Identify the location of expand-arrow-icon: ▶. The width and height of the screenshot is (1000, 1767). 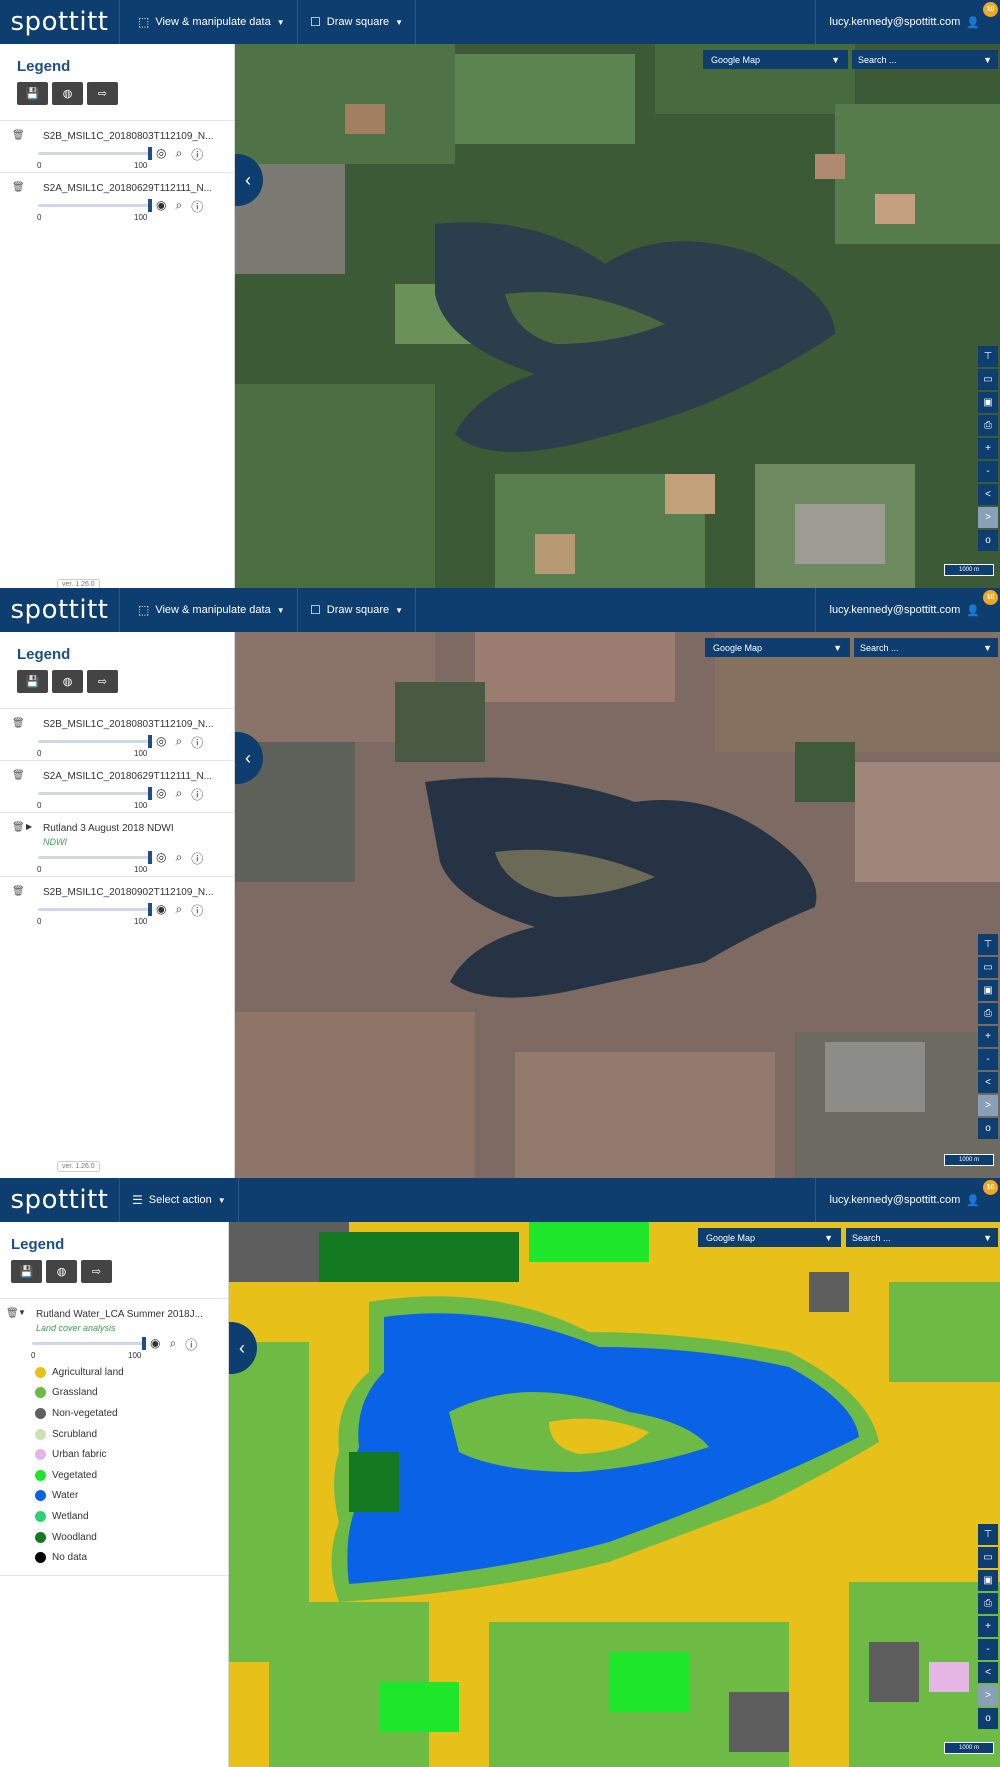
(29, 826).